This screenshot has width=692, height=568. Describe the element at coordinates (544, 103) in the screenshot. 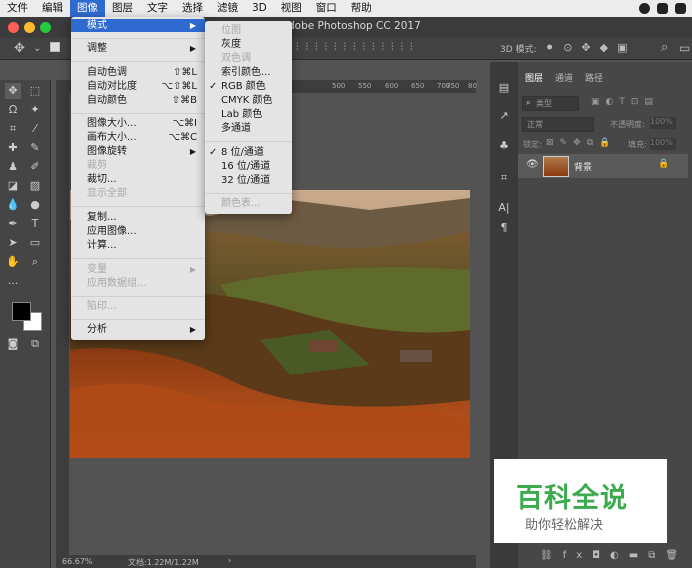

I see `filter-label: 类型` at that location.